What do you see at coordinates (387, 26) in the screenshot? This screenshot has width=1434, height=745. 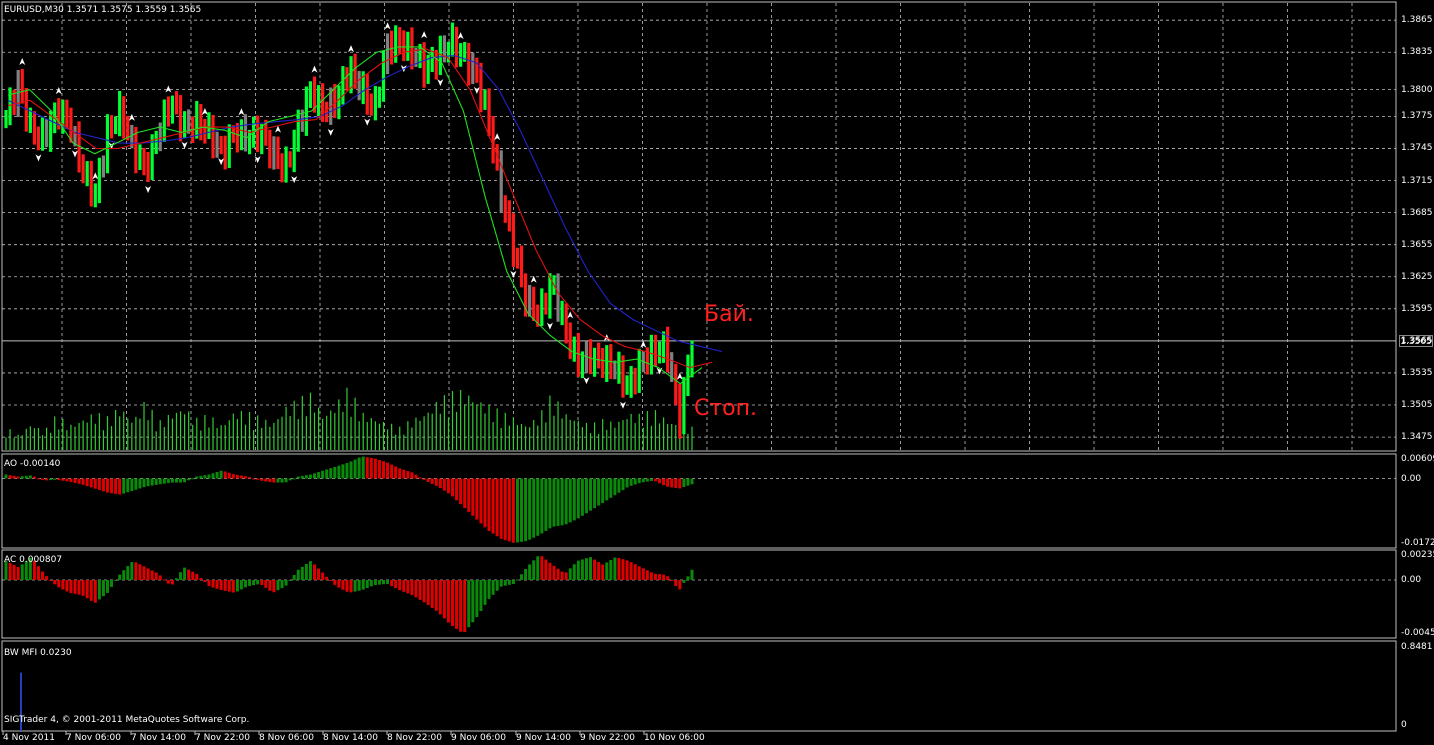 I see `fractal-up-icon` at bounding box center [387, 26].